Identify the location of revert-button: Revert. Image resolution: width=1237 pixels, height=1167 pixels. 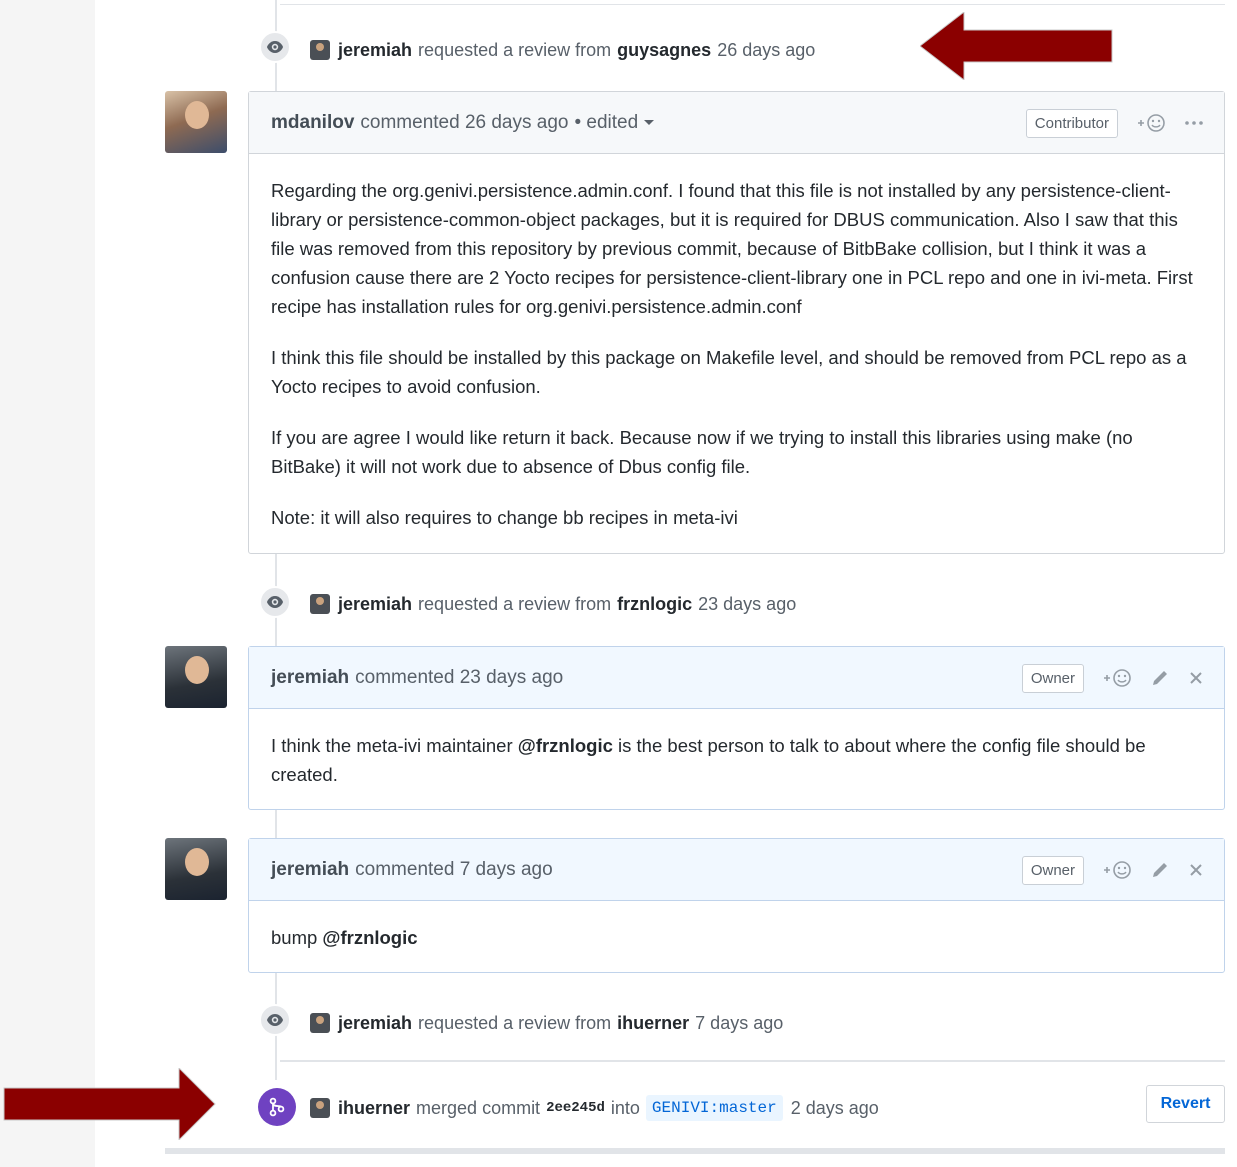
(1185, 1104).